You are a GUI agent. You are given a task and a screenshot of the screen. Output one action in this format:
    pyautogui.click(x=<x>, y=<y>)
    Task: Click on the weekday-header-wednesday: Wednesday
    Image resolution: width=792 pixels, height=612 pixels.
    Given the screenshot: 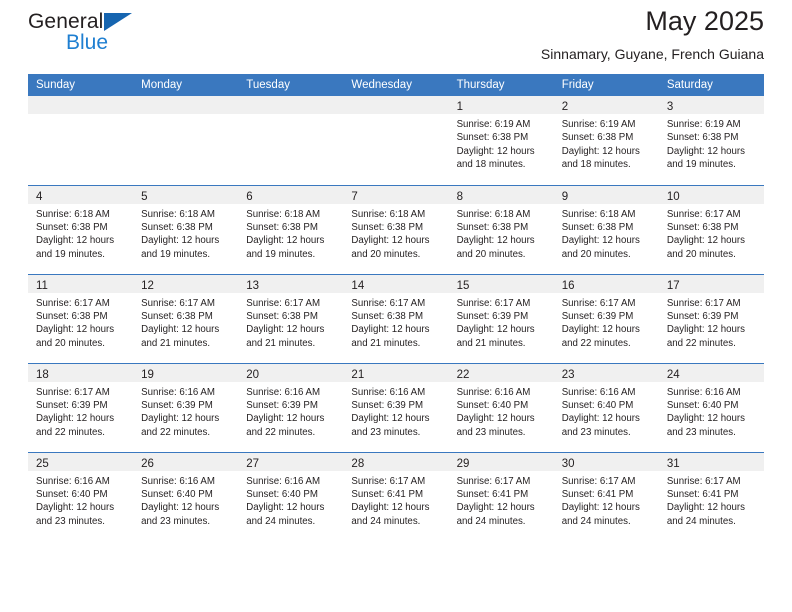 What is the action you would take?
    pyautogui.click(x=396, y=85)
    